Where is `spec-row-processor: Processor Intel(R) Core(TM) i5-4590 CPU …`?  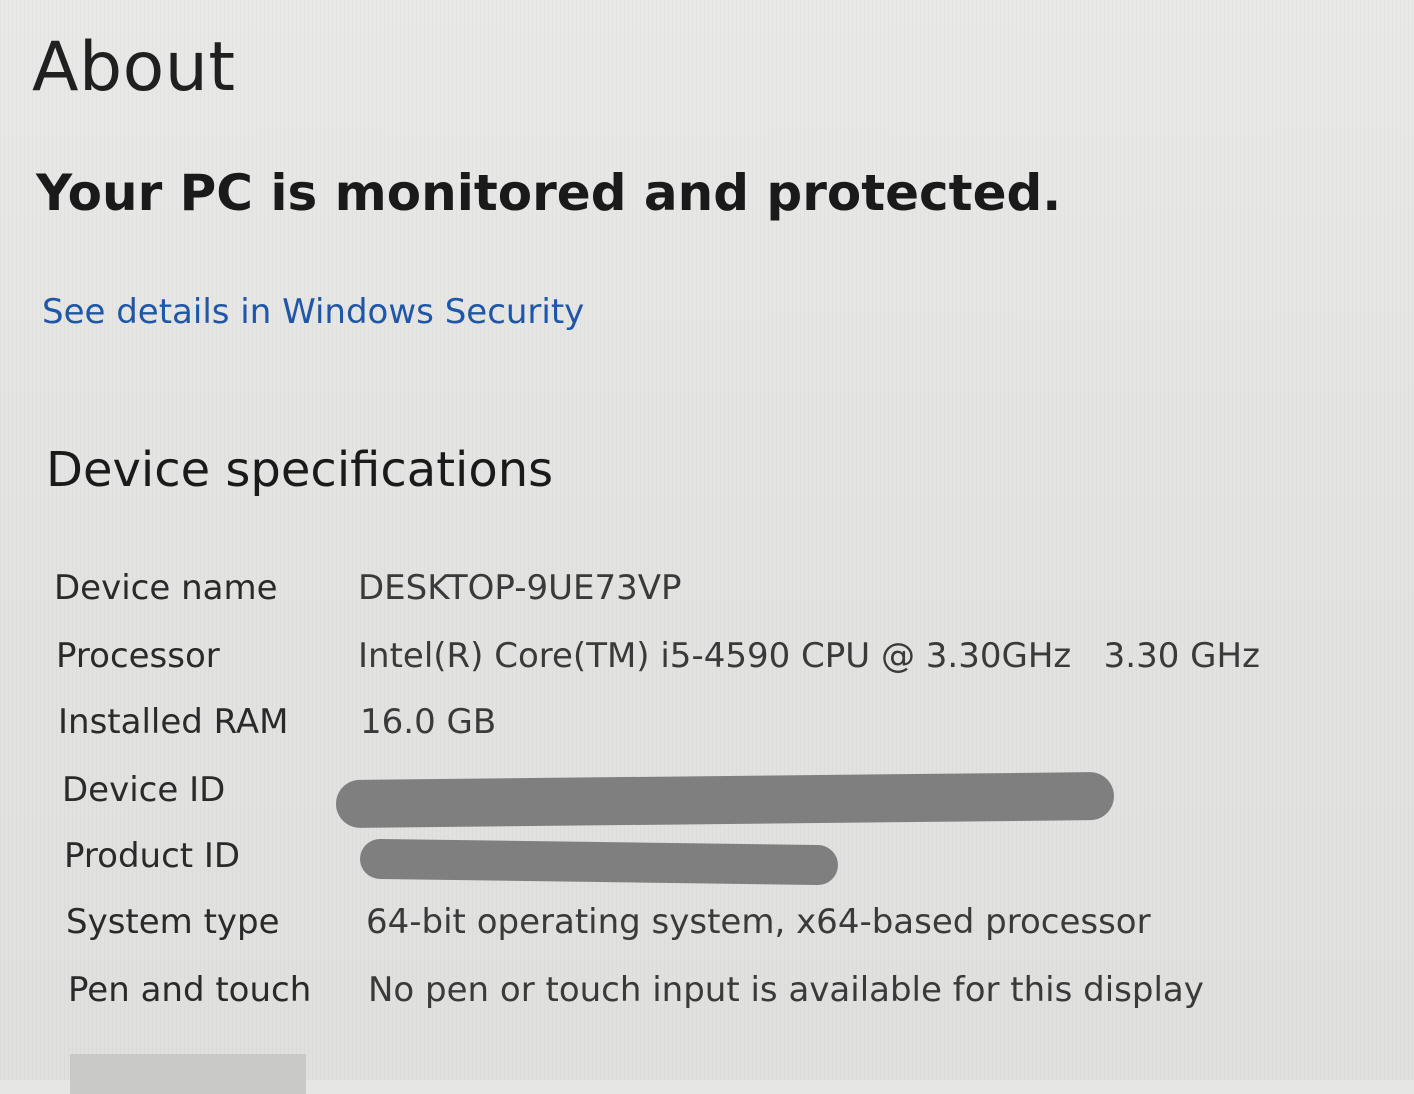
spec-row-processor: Processor Intel(R) Core(TM) i5-4590 CPU … is located at coordinates (706, 660).